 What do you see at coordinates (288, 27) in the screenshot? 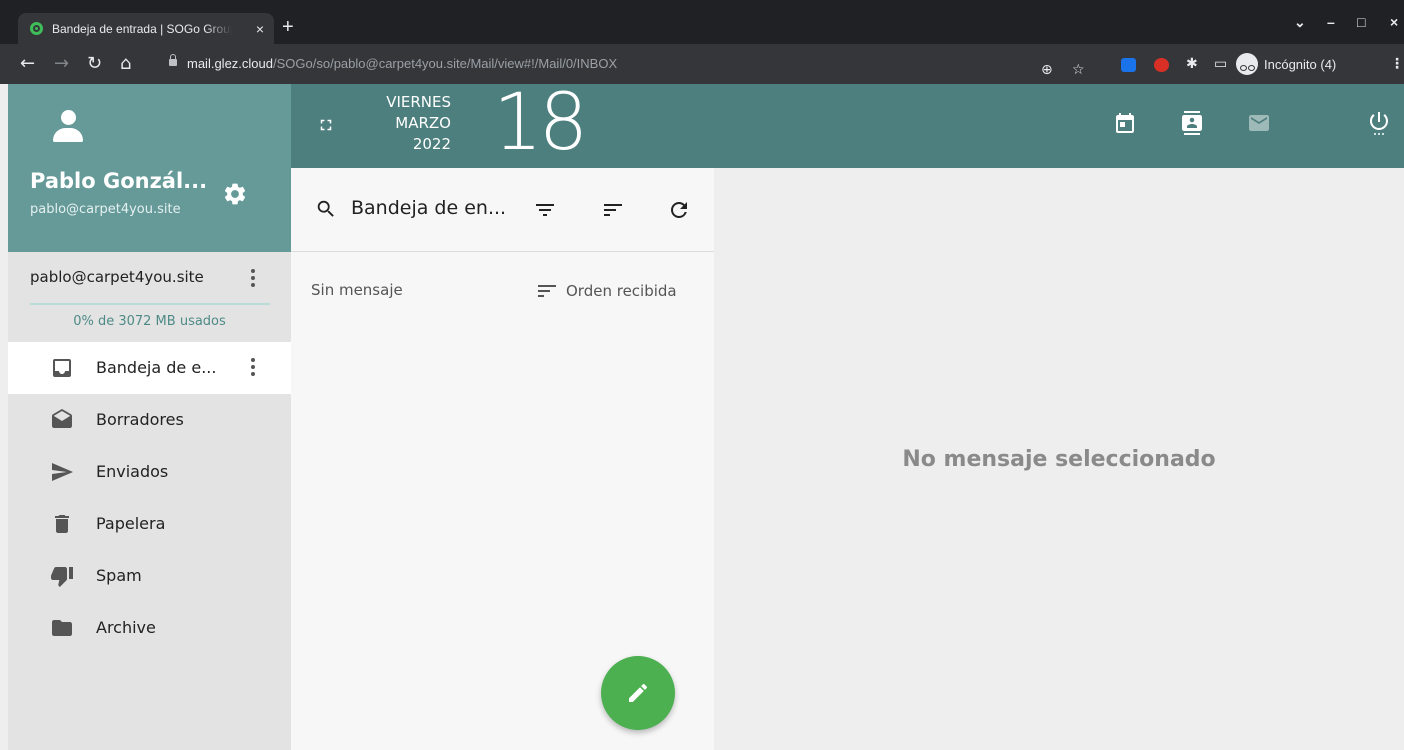
I see `new-tab-button: +` at bounding box center [288, 27].